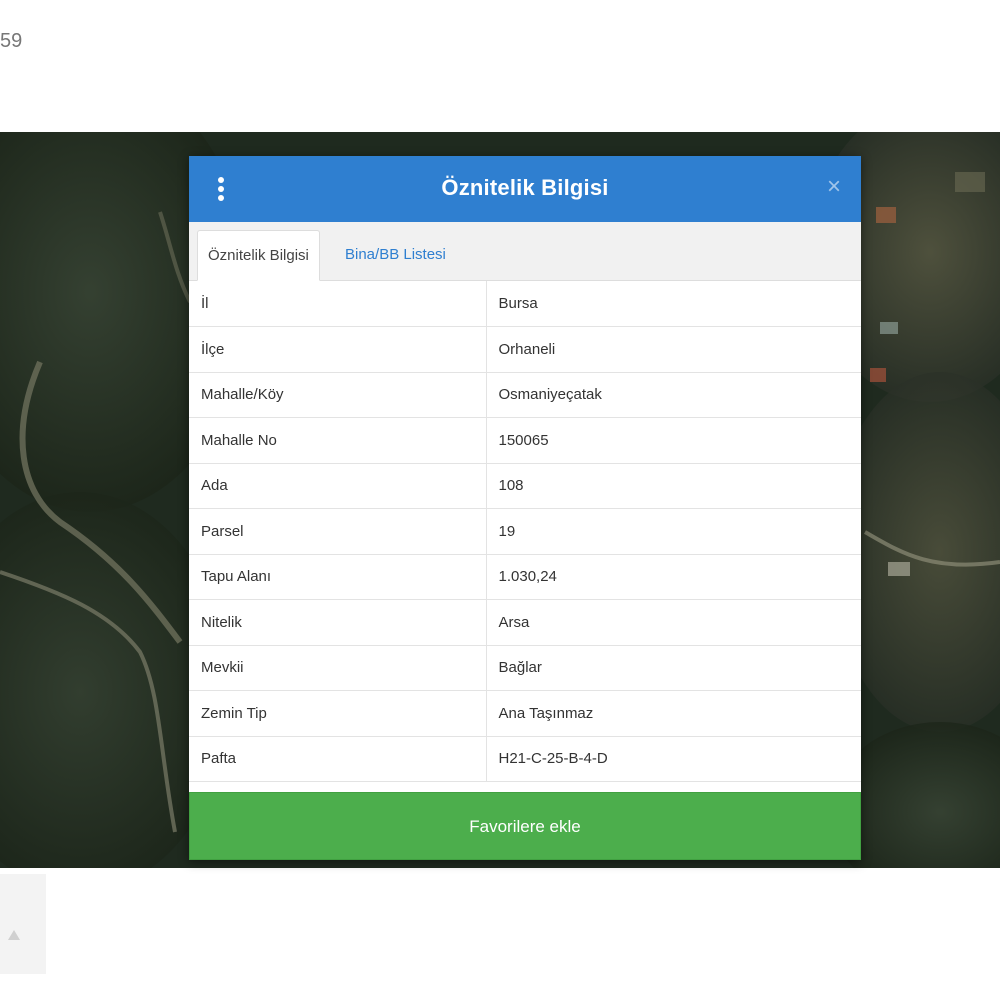 Image resolution: width=1000 pixels, height=1000 pixels. What do you see at coordinates (338, 349) in the screenshot?
I see `attribute-key: İlçe` at bounding box center [338, 349].